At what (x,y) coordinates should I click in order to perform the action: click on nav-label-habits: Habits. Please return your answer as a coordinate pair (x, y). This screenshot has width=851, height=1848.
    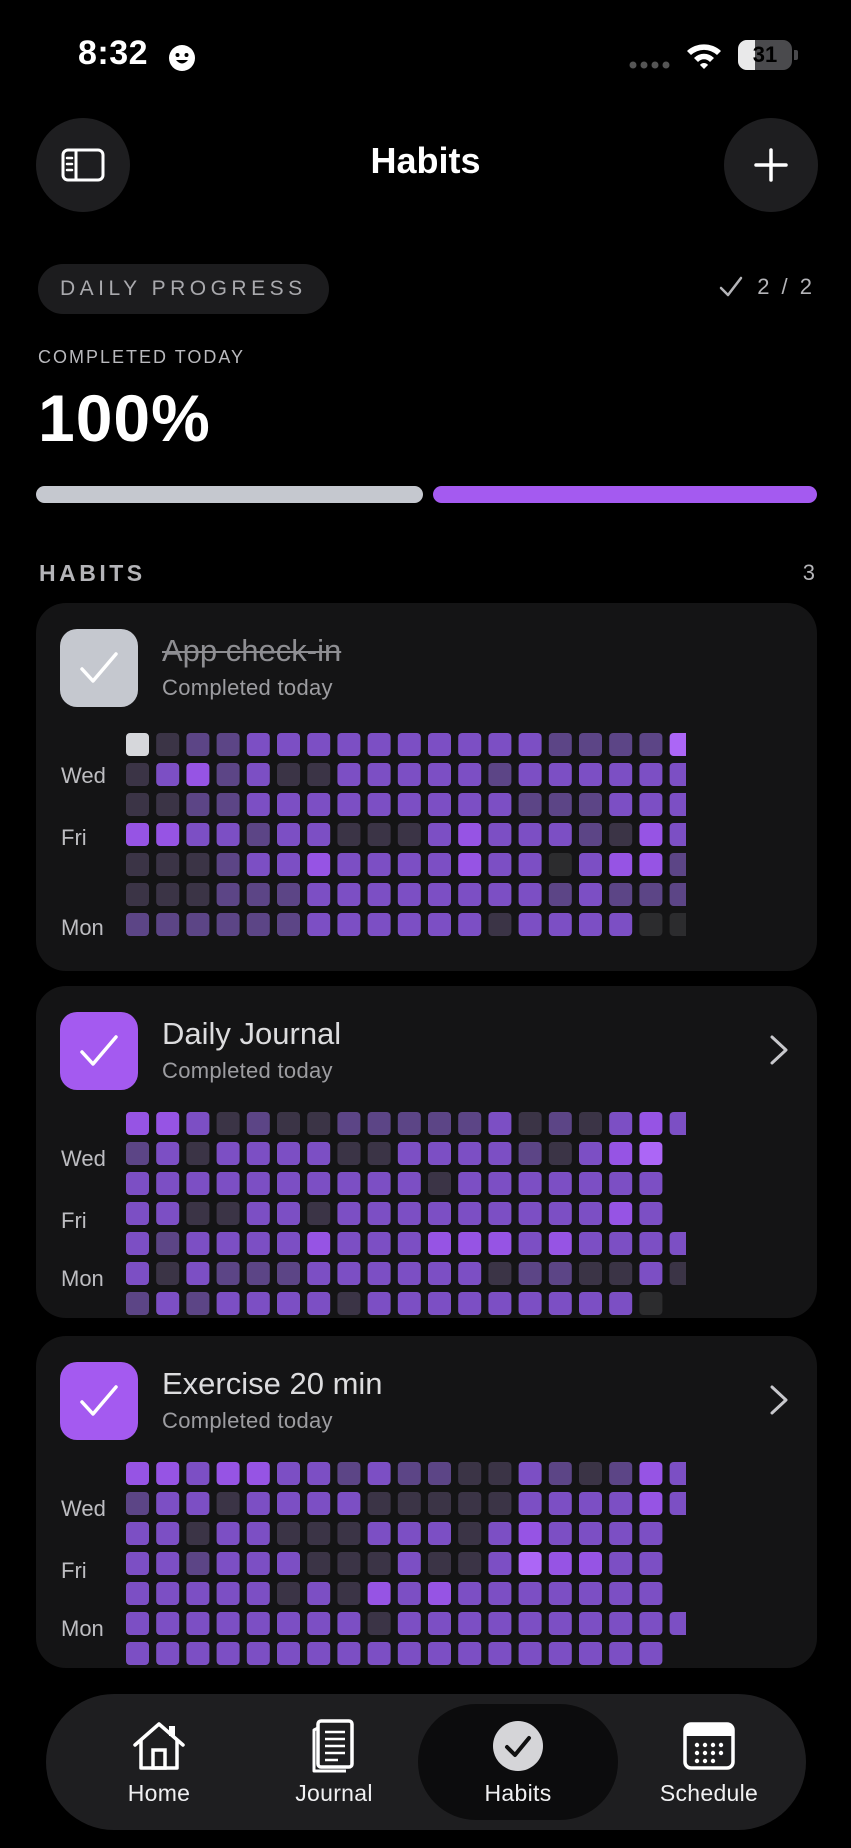
    Looking at the image, I should click on (518, 1793).